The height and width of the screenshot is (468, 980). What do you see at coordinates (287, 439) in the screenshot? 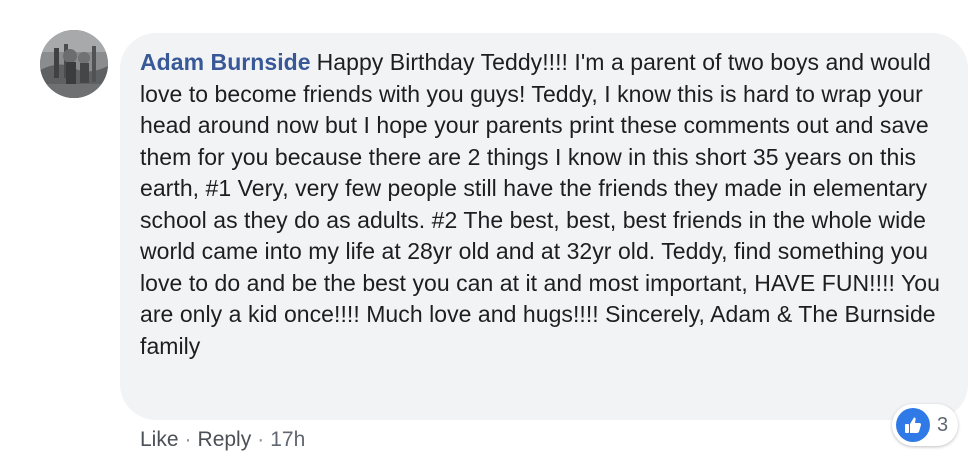
I see `timestamp: 17h` at bounding box center [287, 439].